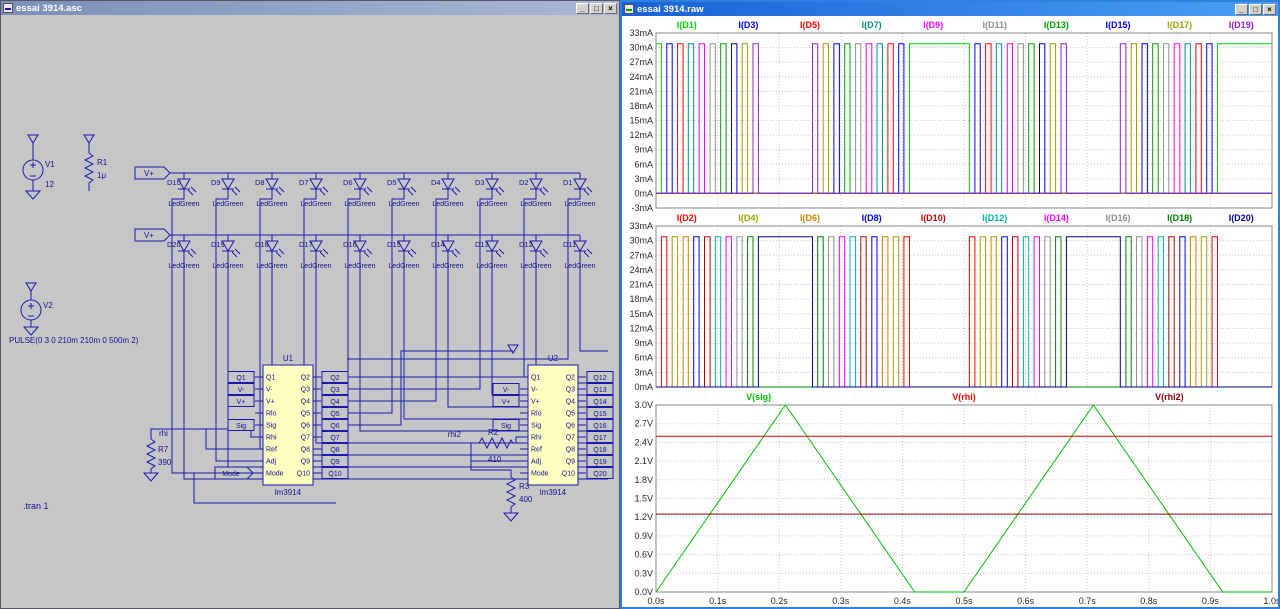  Describe the element at coordinates (151, 455) in the screenshot. I see `r7-resistor-icon` at that location.